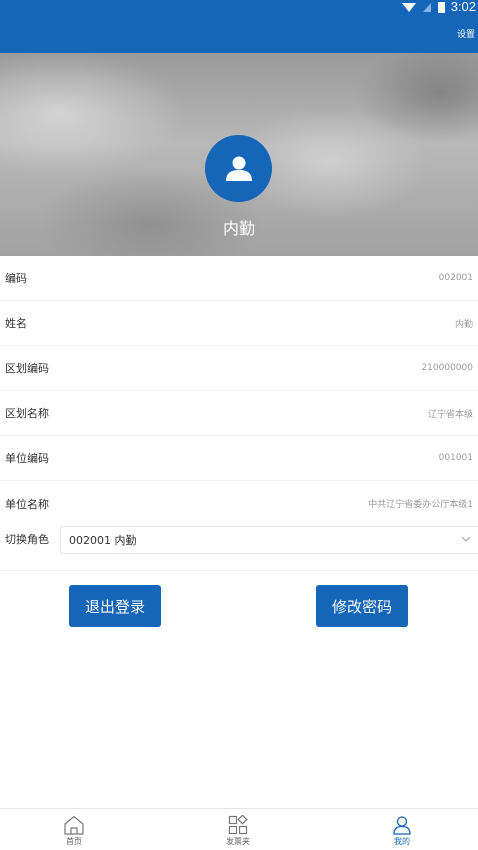 The height and width of the screenshot is (850, 478). Describe the element at coordinates (239, 323) in the screenshot. I see `info-row-name: 姓名 内勤` at that location.